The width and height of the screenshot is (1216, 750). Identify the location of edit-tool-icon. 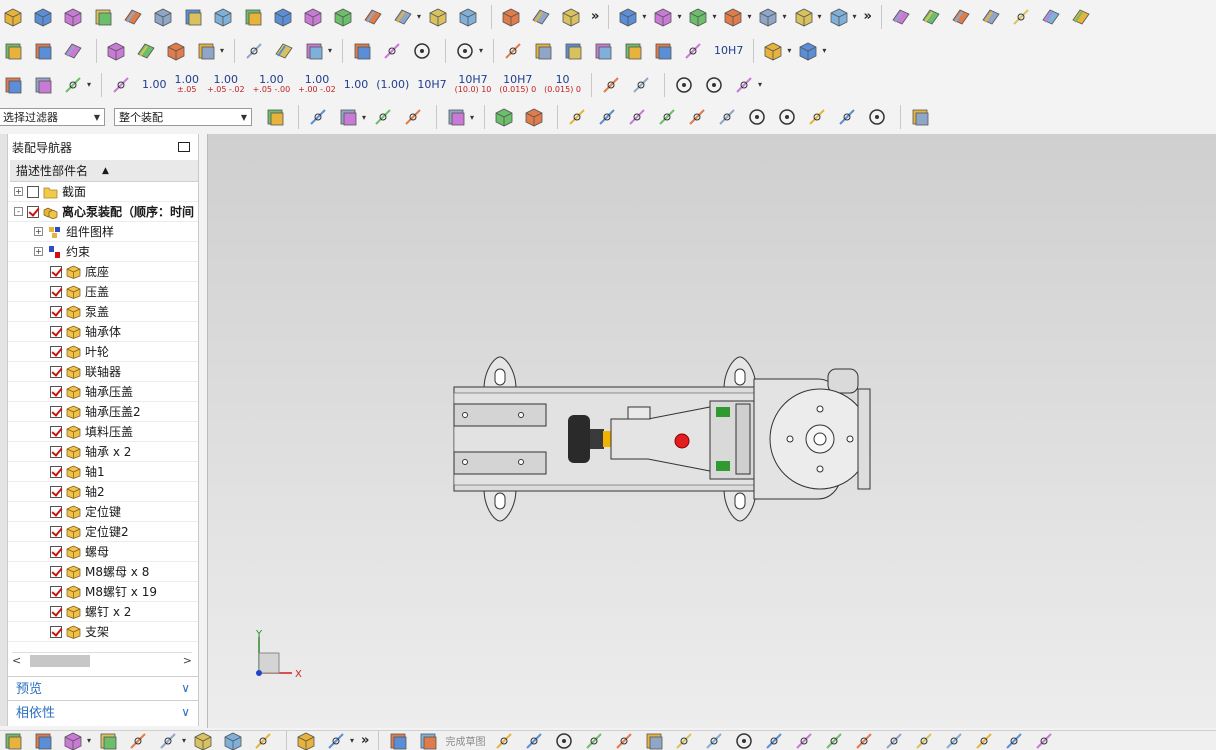
(146, 51).